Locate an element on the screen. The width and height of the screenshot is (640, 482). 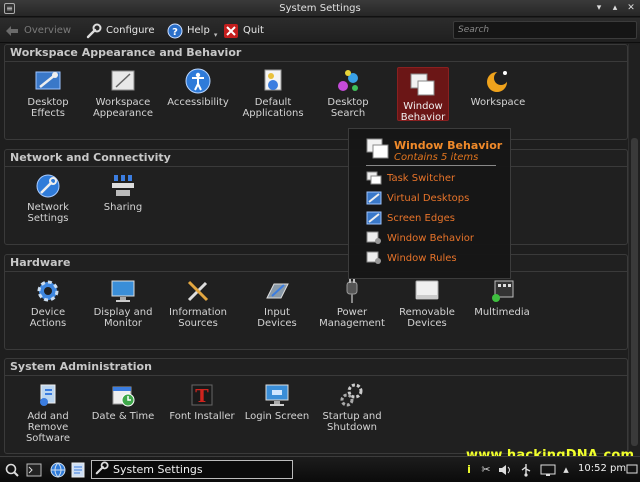
sharing-icon is located at coordinates (123, 186).